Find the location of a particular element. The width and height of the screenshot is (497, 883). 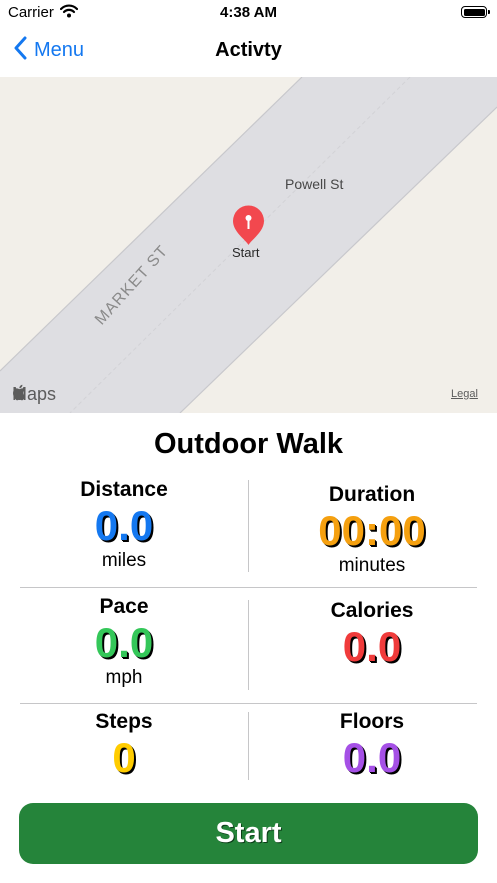

steps-metric: Steps 0 is located at coordinates (124, 745).